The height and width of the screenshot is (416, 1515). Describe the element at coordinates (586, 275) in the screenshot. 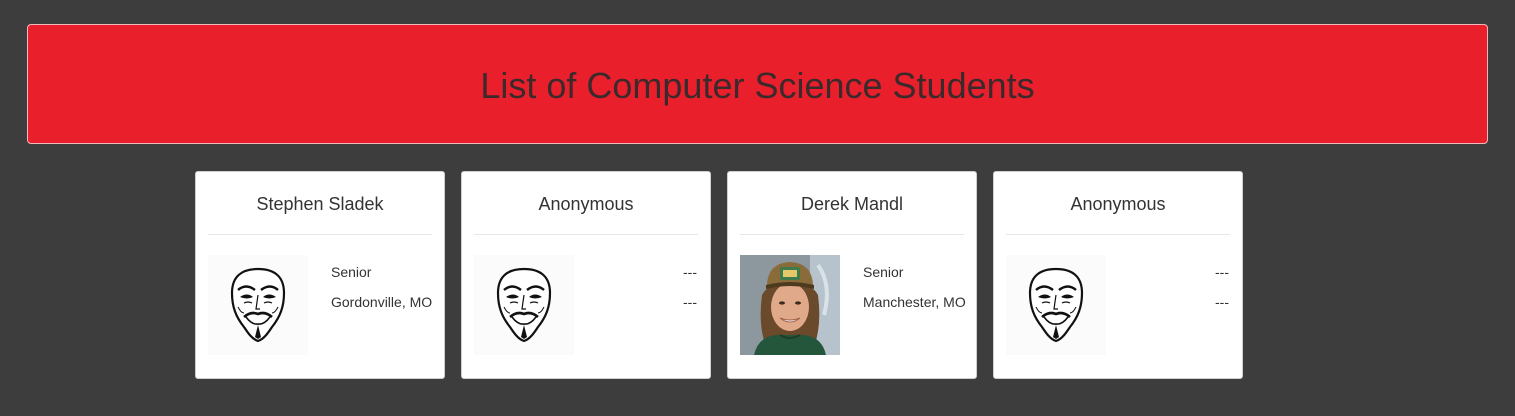

I see `student-card-2: Anonymous --- ---` at that location.